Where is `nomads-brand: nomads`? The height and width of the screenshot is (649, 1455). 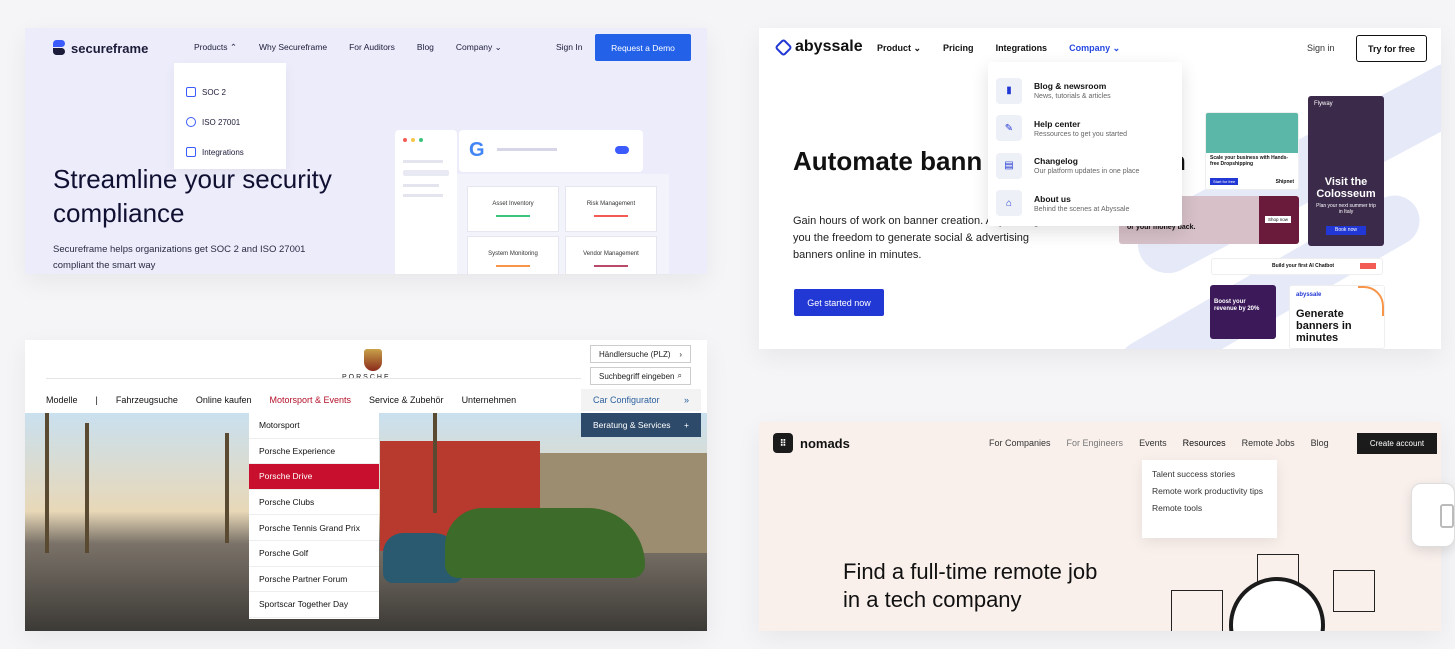 nomads-brand: nomads is located at coordinates (825, 443).